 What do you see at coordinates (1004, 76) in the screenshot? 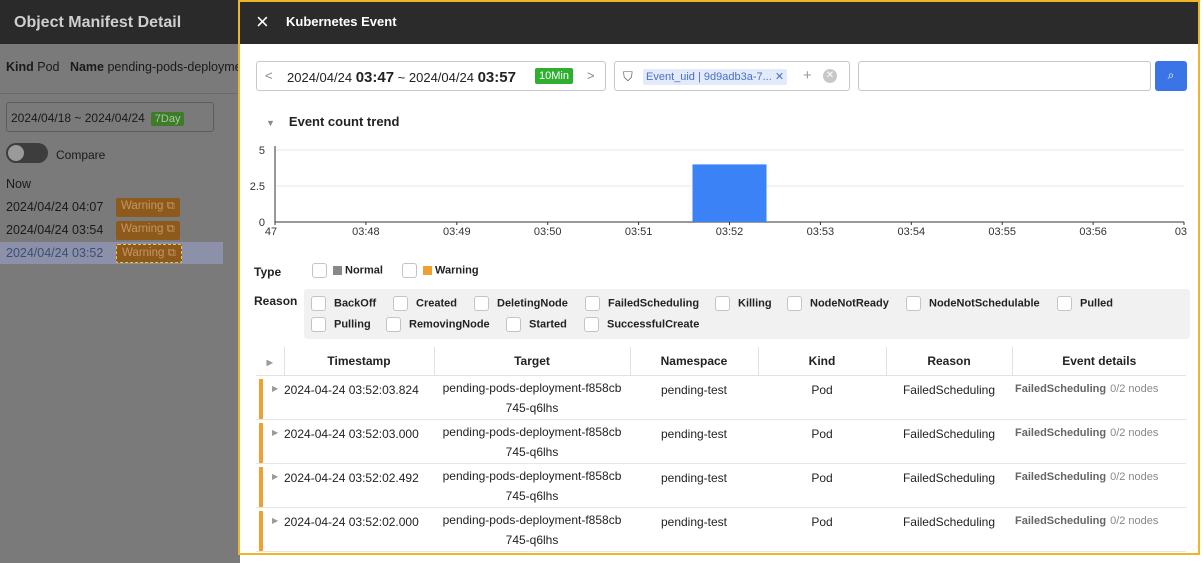
I see `search-input` at bounding box center [1004, 76].